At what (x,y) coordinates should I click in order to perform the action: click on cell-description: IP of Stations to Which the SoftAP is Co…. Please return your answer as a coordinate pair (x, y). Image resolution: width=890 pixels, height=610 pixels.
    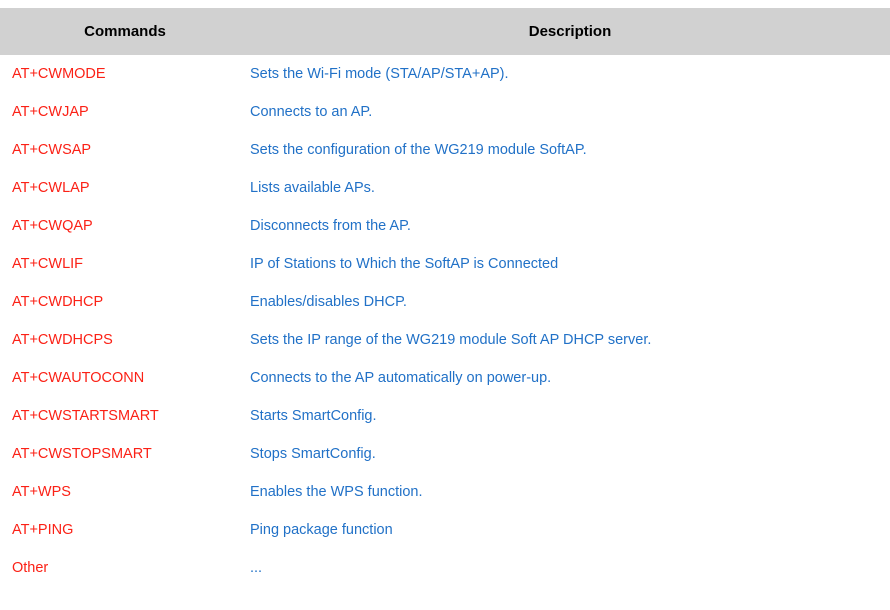
    Looking at the image, I should click on (404, 264).